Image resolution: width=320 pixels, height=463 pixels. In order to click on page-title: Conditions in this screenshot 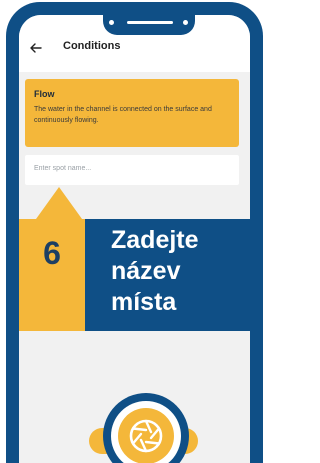, I will do `click(92, 46)`.